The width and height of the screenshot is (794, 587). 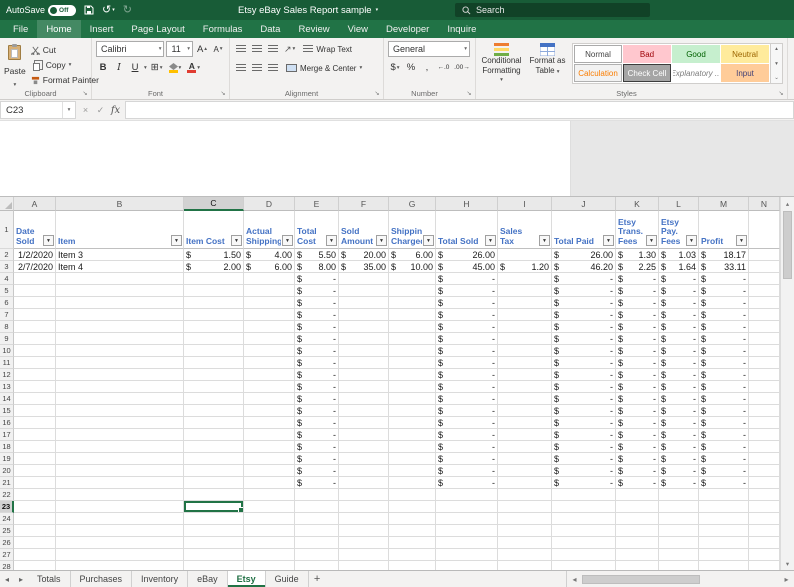 I want to click on cell-g22, so click(x=412, y=495).